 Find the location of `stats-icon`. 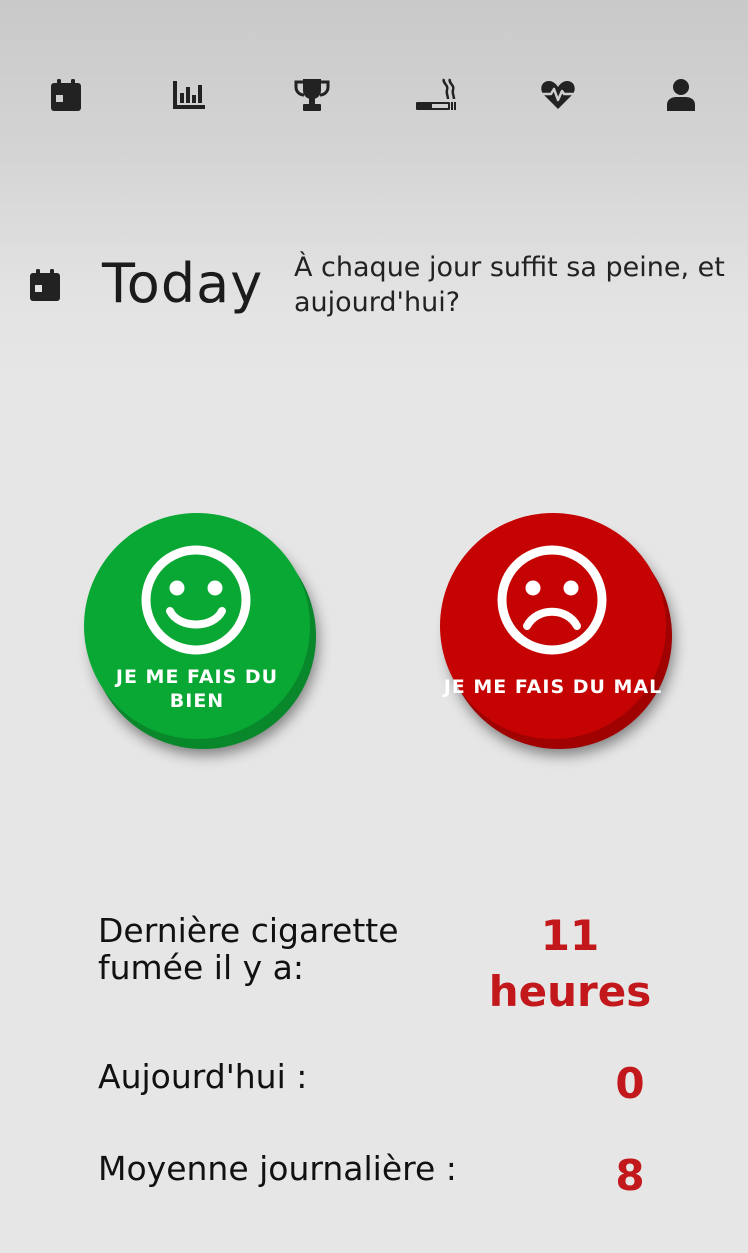

stats-icon is located at coordinates (189, 95).